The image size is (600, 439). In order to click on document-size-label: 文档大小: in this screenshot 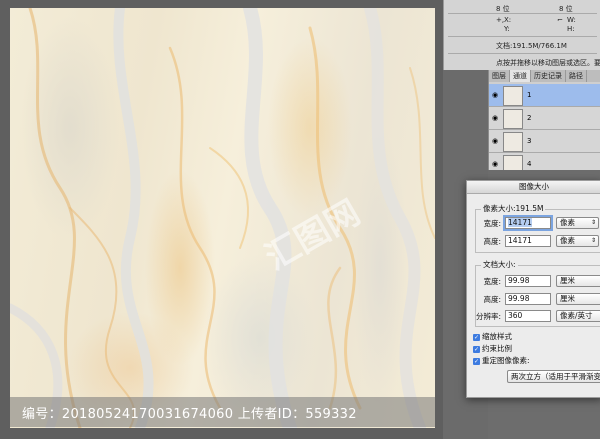, I will do `click(499, 264)`.